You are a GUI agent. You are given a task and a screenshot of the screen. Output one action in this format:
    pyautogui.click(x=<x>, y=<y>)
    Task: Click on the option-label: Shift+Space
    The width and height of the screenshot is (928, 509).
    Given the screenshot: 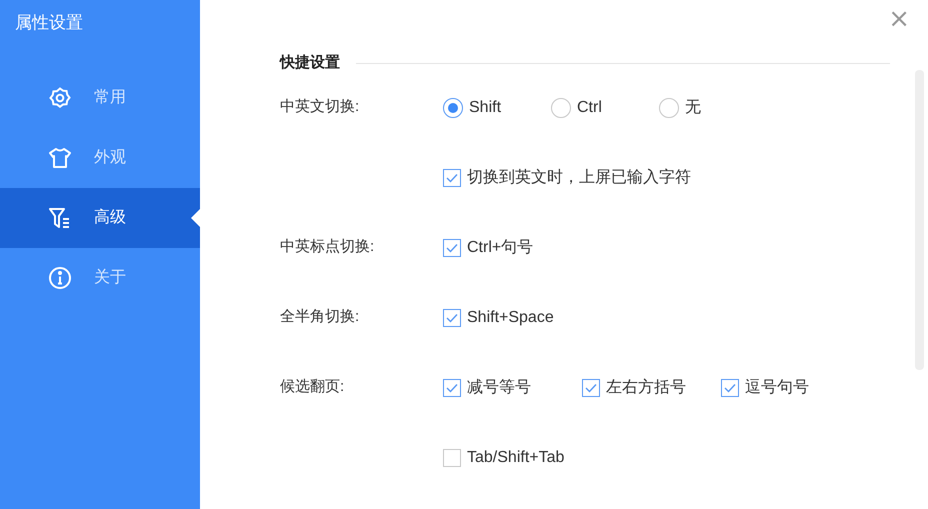 What is the action you would take?
    pyautogui.click(x=510, y=318)
    